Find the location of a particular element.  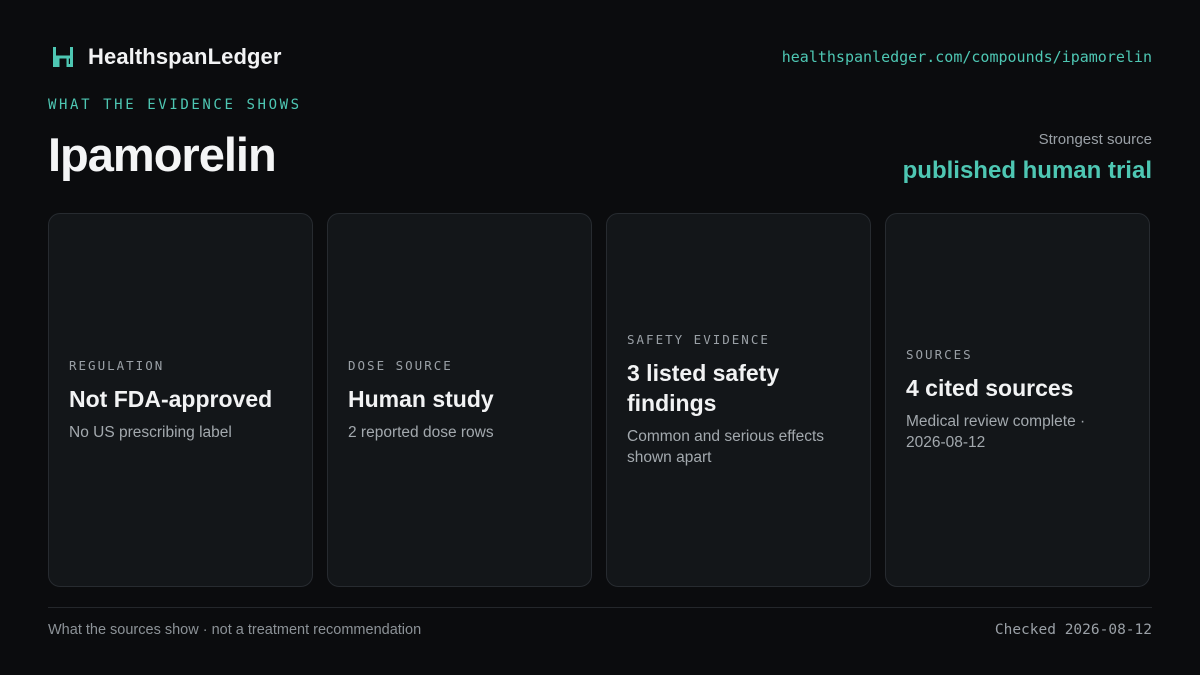

card-subtitle: 2 reported dose rows is located at coordinates (421, 432).